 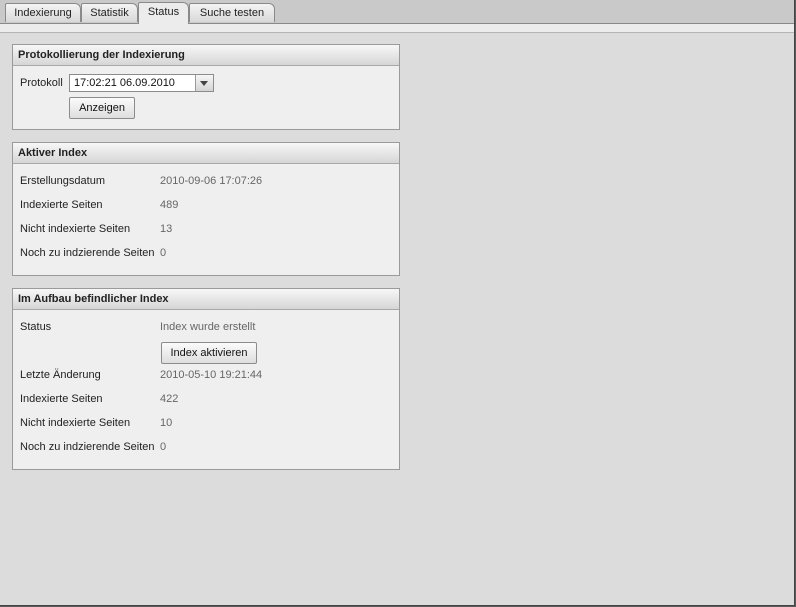 I want to click on indexierte-seiten-value: 489, so click(x=169, y=205).